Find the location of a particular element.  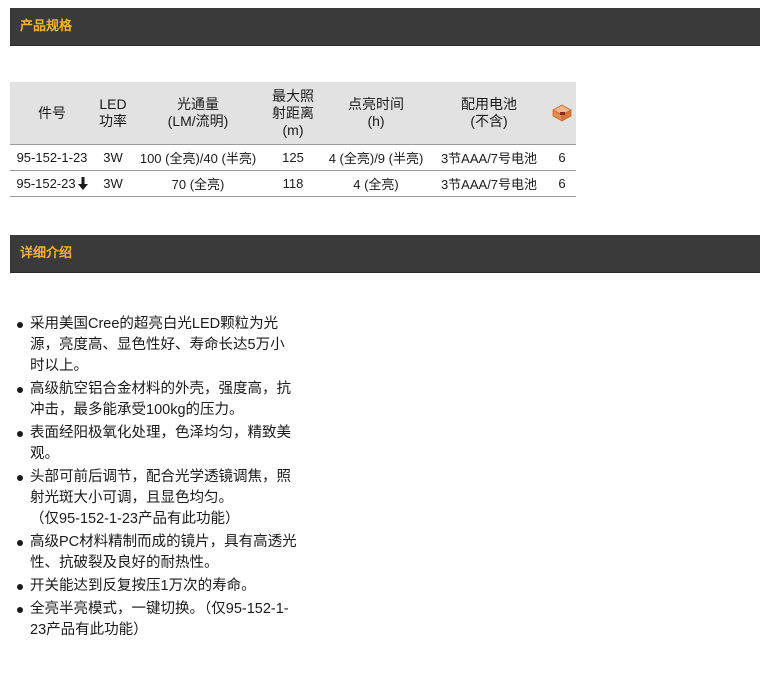

cell-distance: 118 is located at coordinates (293, 183).